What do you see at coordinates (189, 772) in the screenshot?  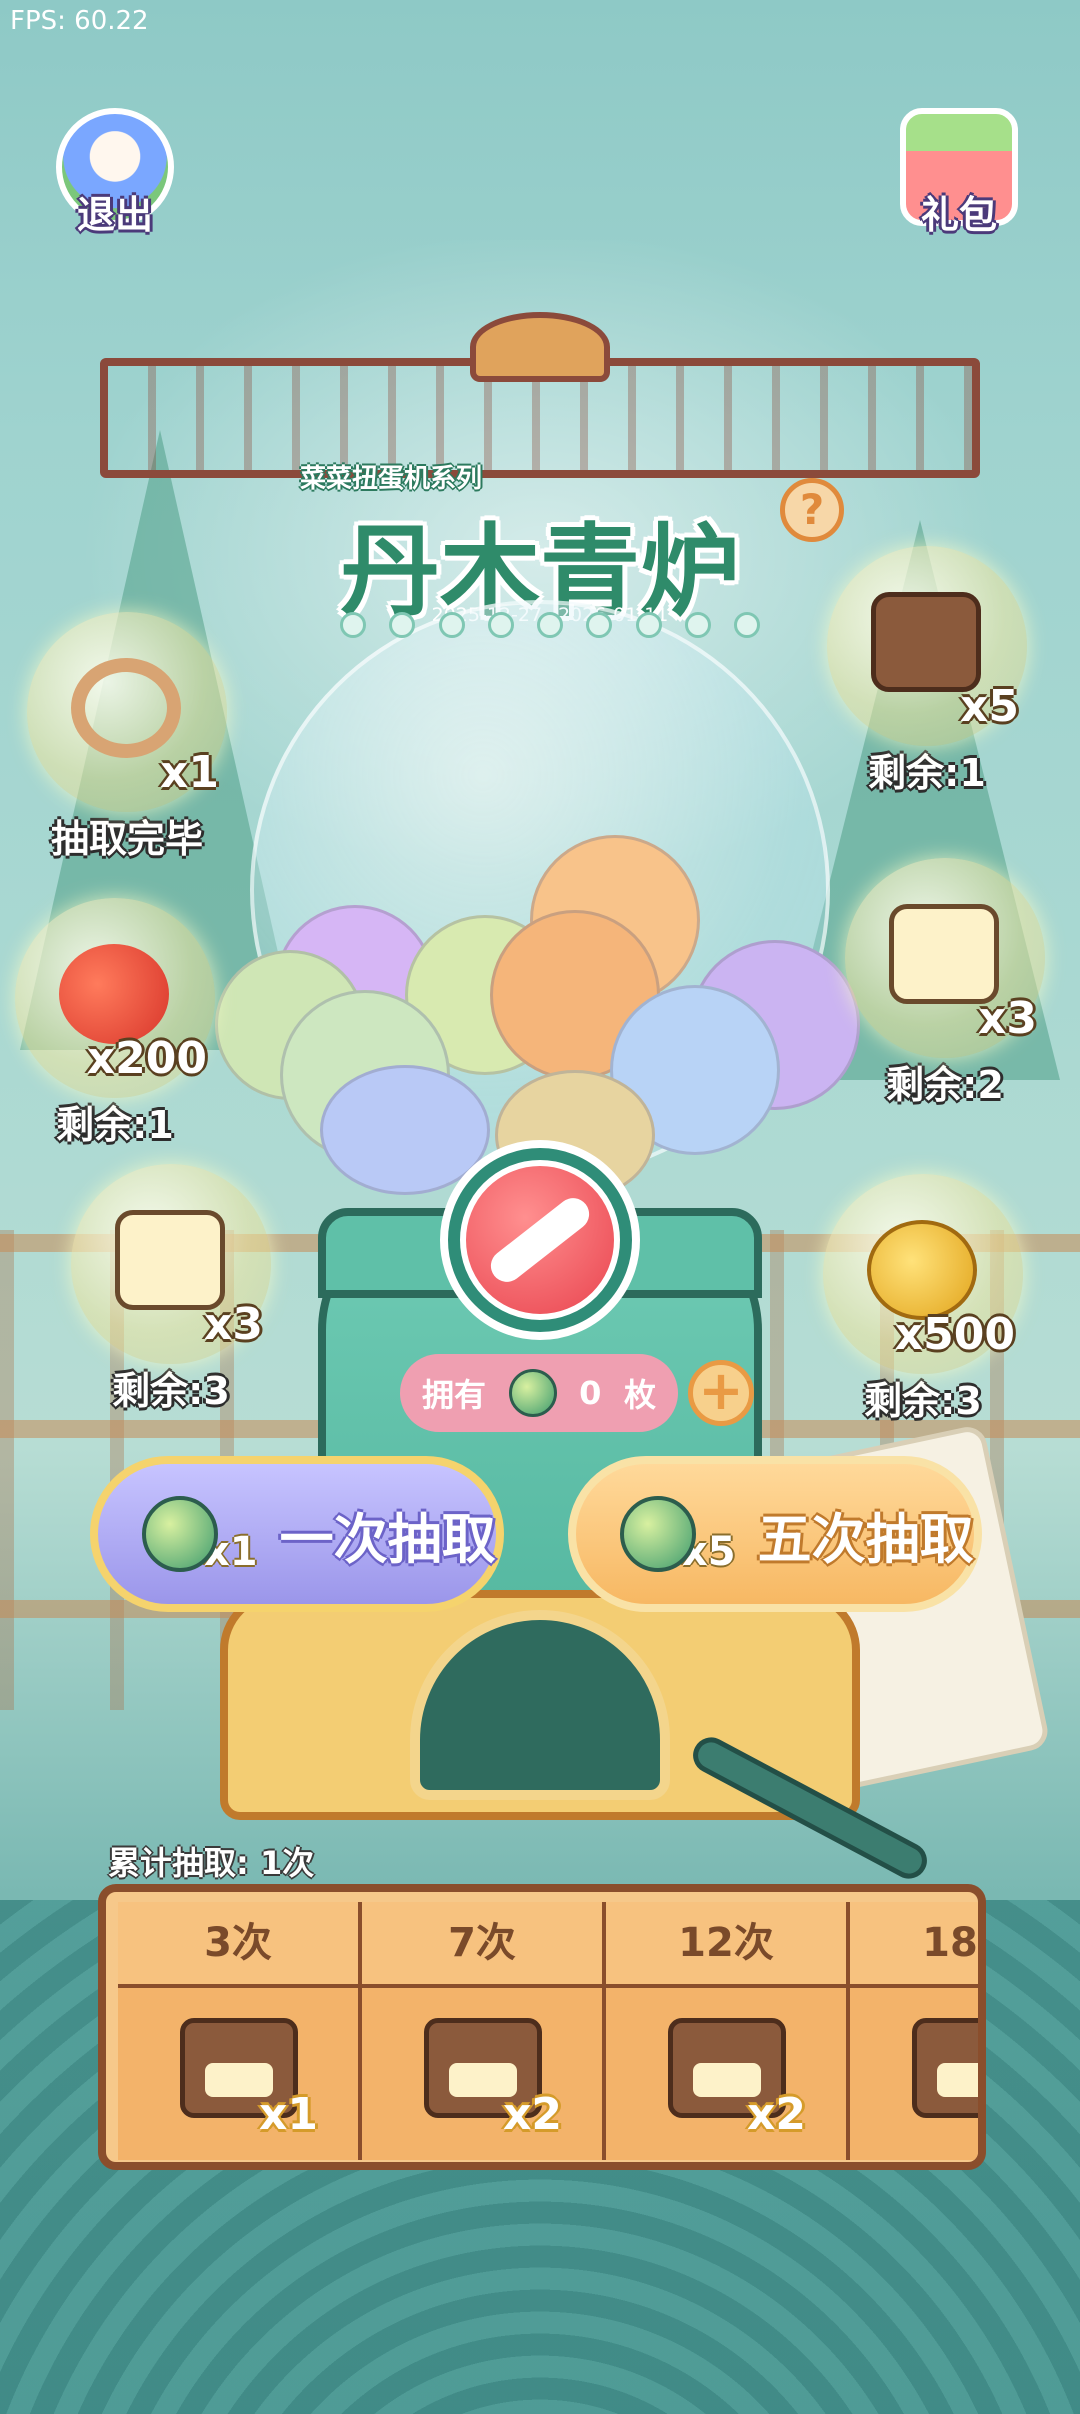 I see `prize-qty: x1` at bounding box center [189, 772].